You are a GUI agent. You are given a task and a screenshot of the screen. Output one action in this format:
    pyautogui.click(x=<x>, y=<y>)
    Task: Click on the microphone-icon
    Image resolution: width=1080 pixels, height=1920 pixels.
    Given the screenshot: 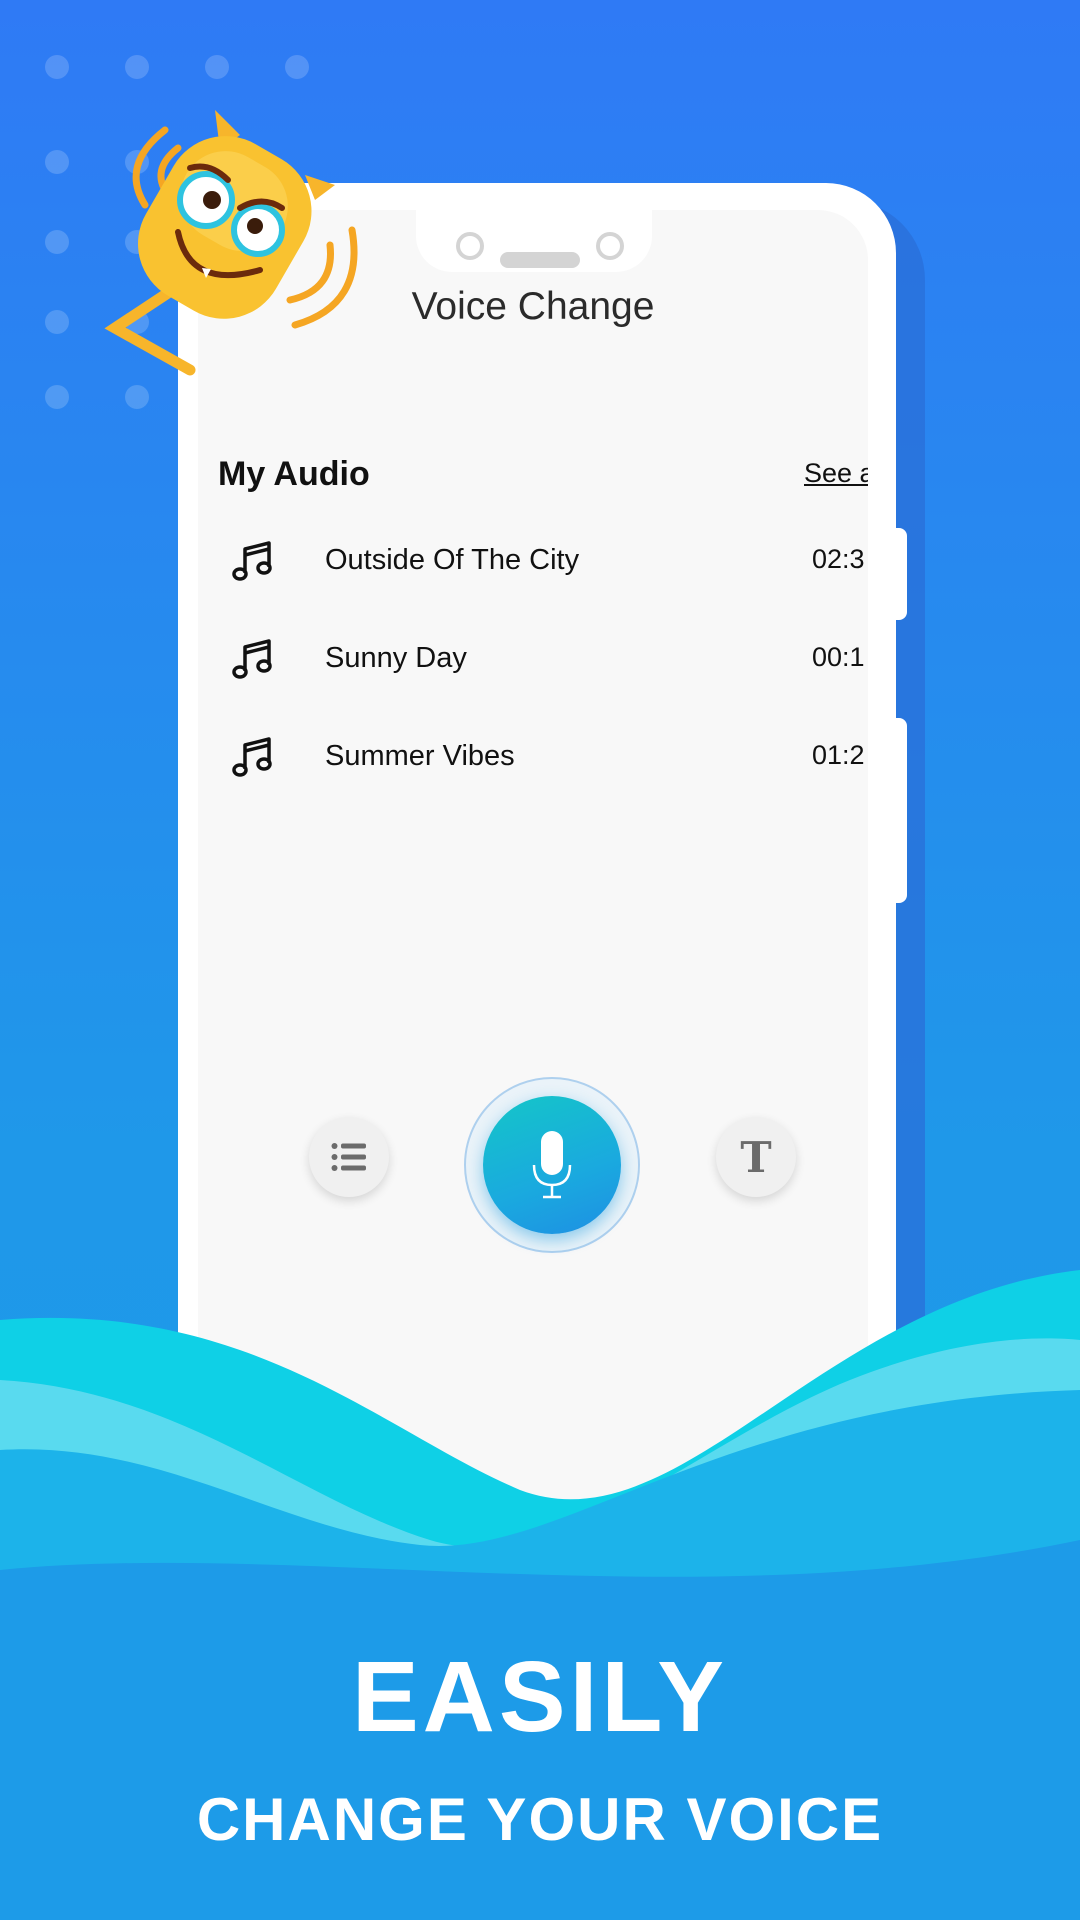 What is the action you would take?
    pyautogui.click(x=552, y=1165)
    